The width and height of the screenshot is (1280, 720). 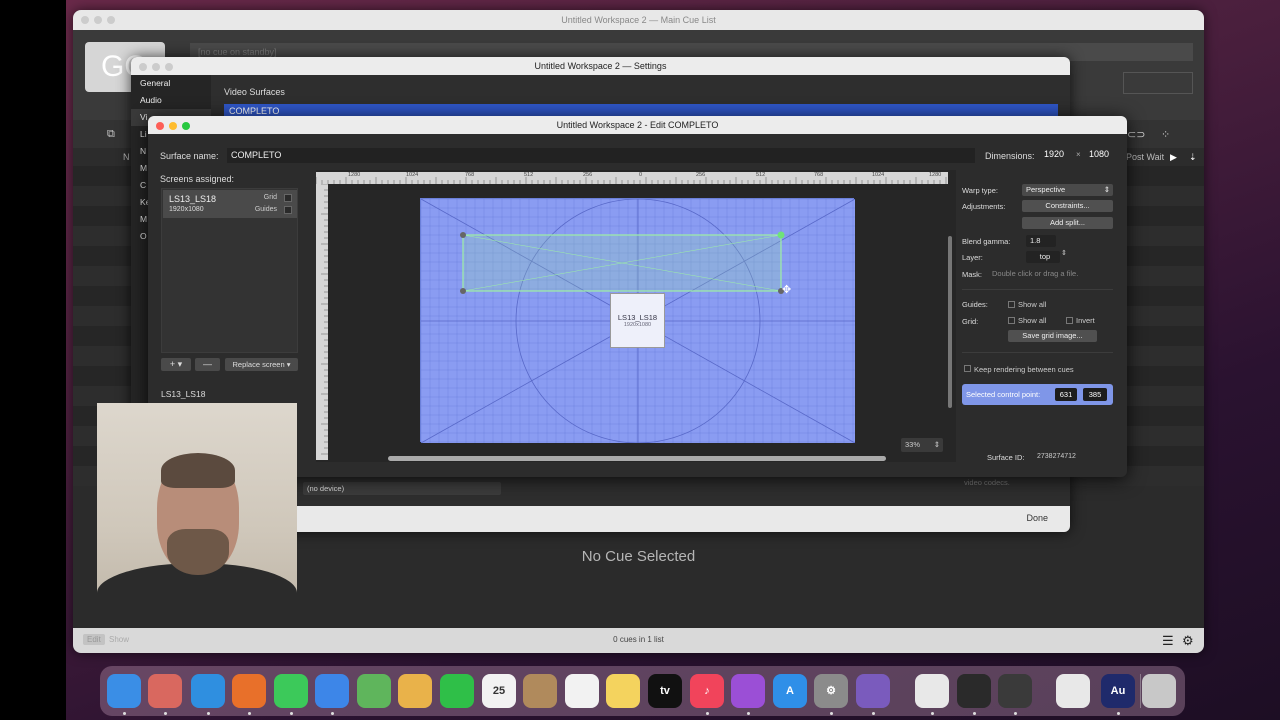 What do you see at coordinates (540, 691) in the screenshot?
I see `contacts-icon` at bounding box center [540, 691].